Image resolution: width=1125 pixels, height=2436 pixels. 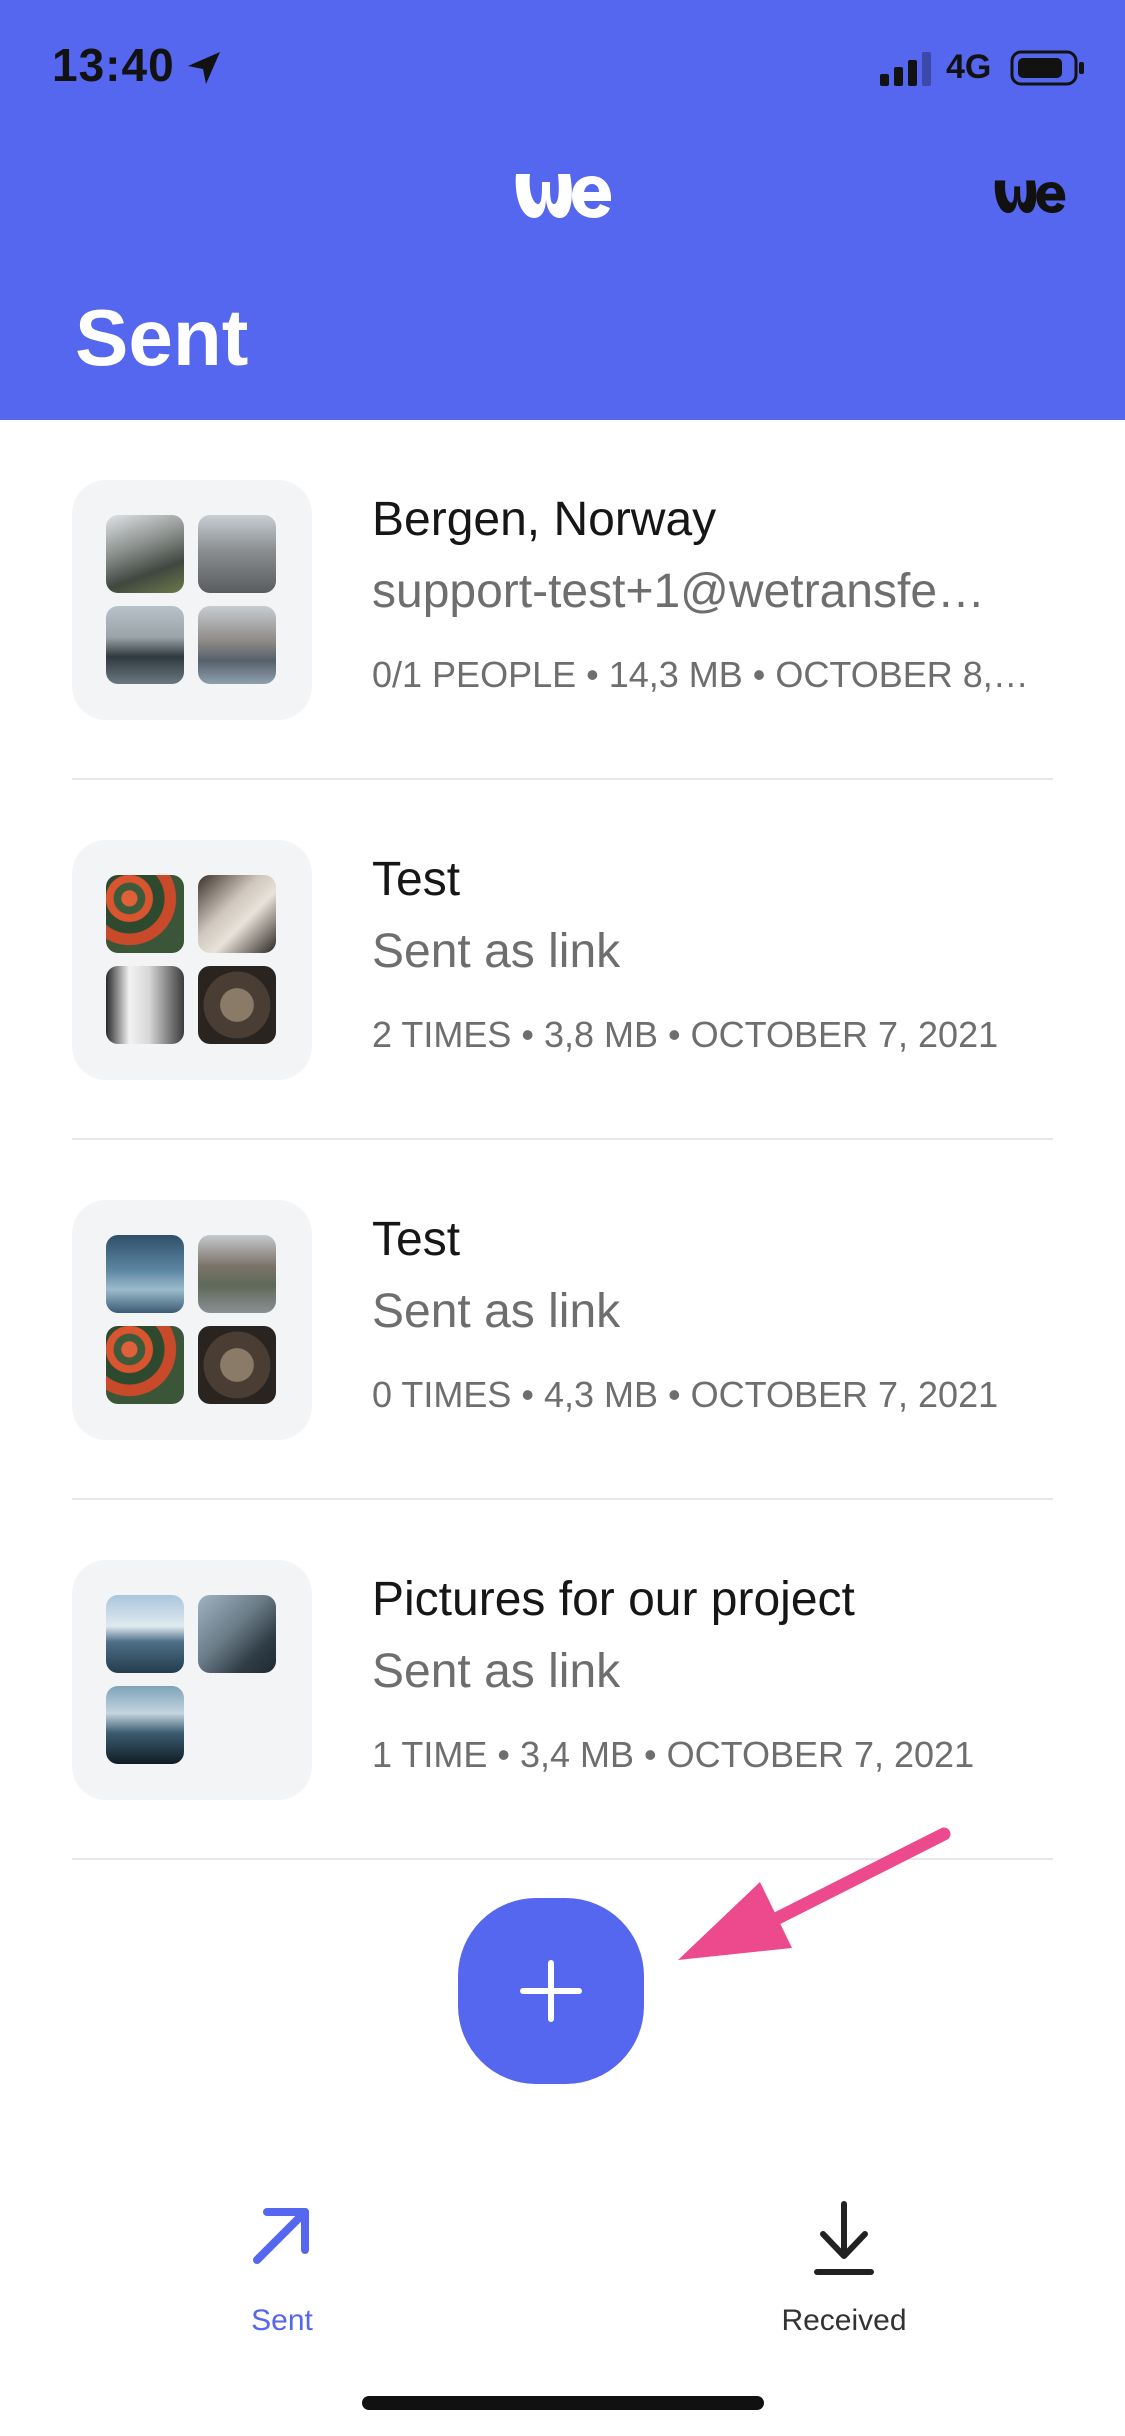 I want to click on tab-received: Received, so click(x=844, y=2270).